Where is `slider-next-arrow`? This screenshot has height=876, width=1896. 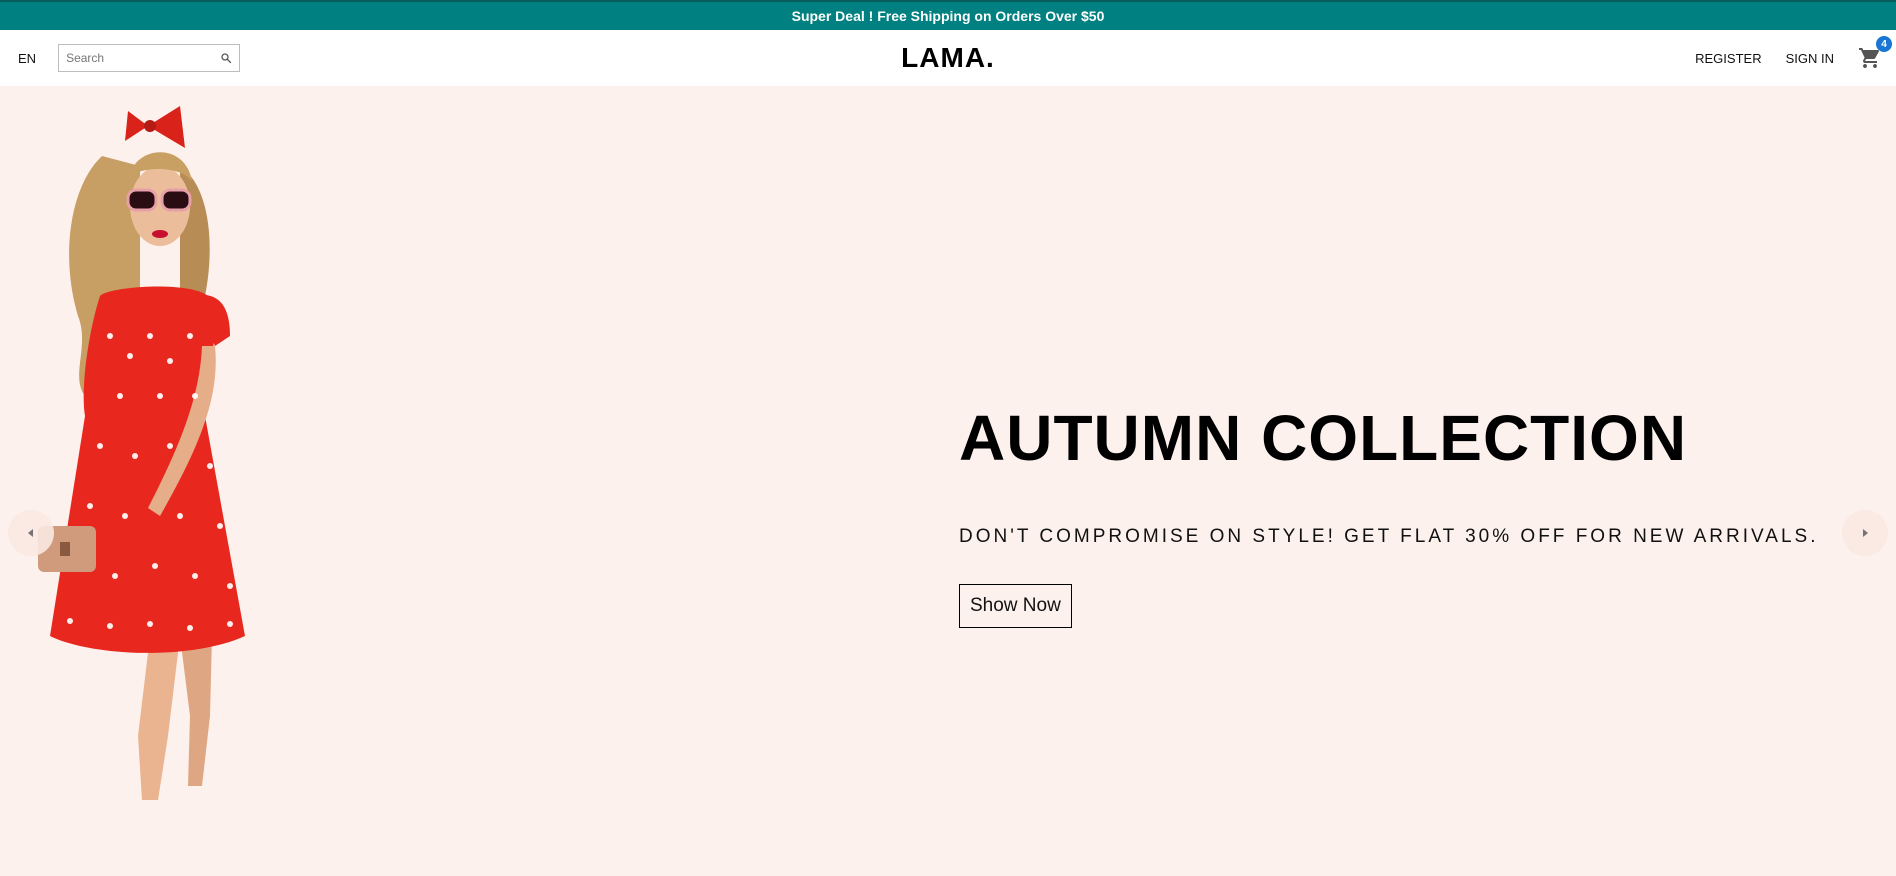 slider-next-arrow is located at coordinates (1865, 533).